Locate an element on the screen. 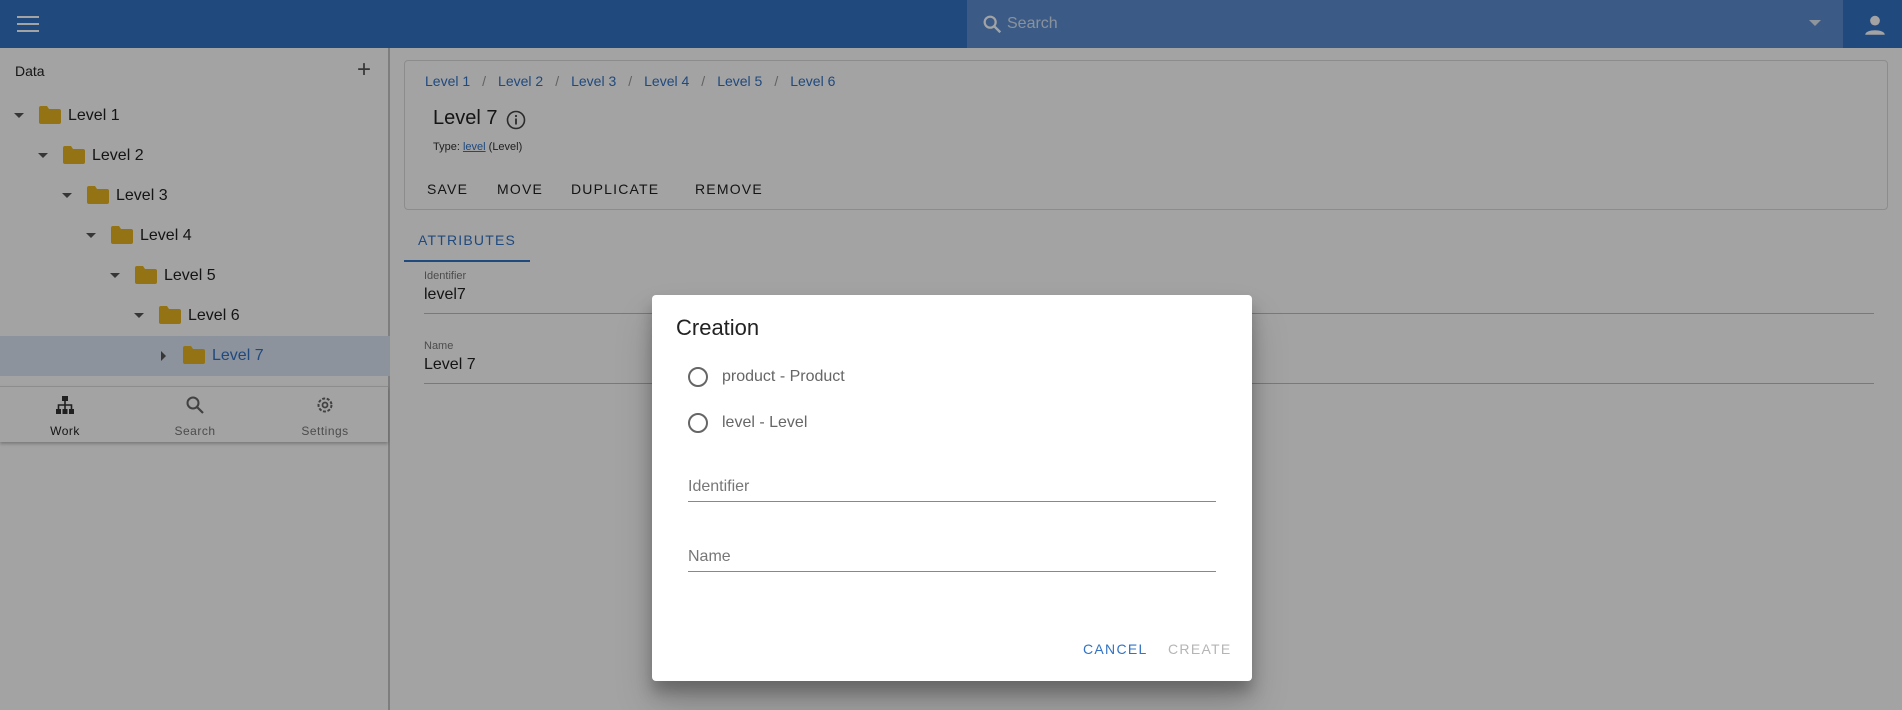  name-field is located at coordinates (952, 557).